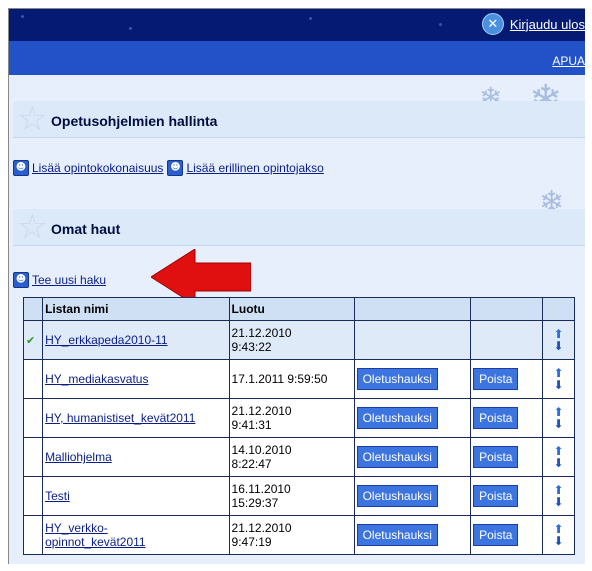 The height and width of the screenshot is (571, 592). What do you see at coordinates (291, 457) in the screenshot?
I see `created-cell: 14.10.2010 8:22:47` at bounding box center [291, 457].